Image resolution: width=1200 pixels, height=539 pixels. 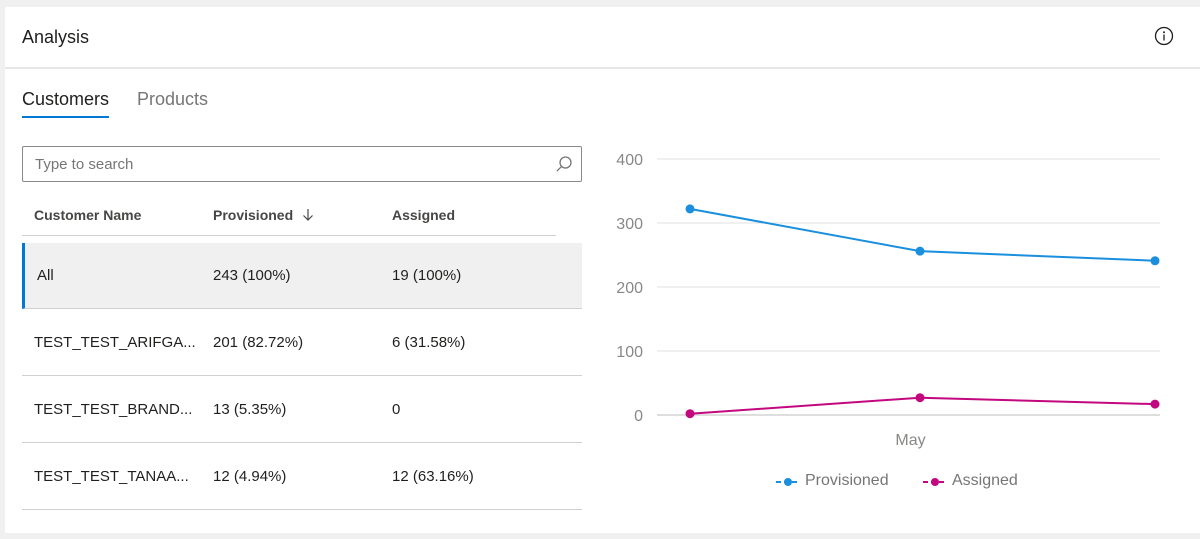 I want to click on x-tick-label: May, so click(x=910, y=440).